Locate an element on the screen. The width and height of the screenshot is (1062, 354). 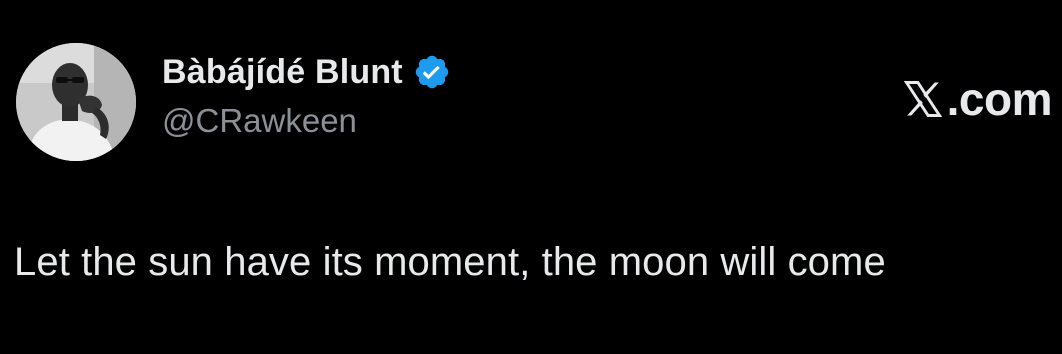
brand-mark: .com is located at coordinates (977, 99).